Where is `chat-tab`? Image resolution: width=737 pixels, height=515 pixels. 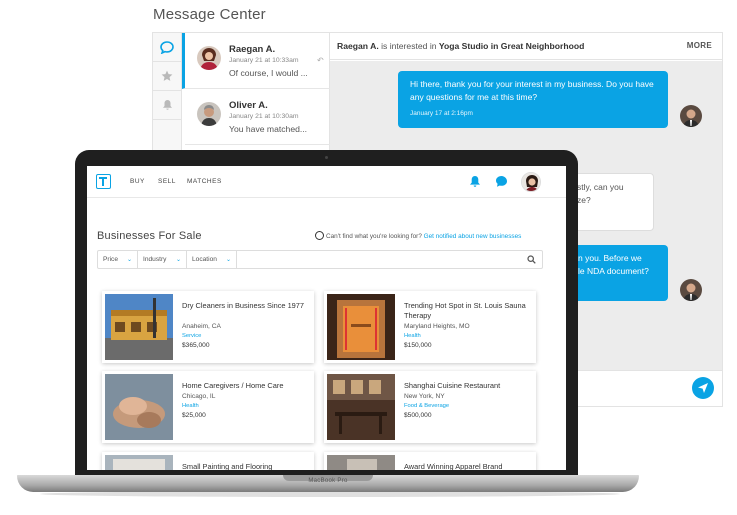
chat-tab is located at coordinates (167, 47).